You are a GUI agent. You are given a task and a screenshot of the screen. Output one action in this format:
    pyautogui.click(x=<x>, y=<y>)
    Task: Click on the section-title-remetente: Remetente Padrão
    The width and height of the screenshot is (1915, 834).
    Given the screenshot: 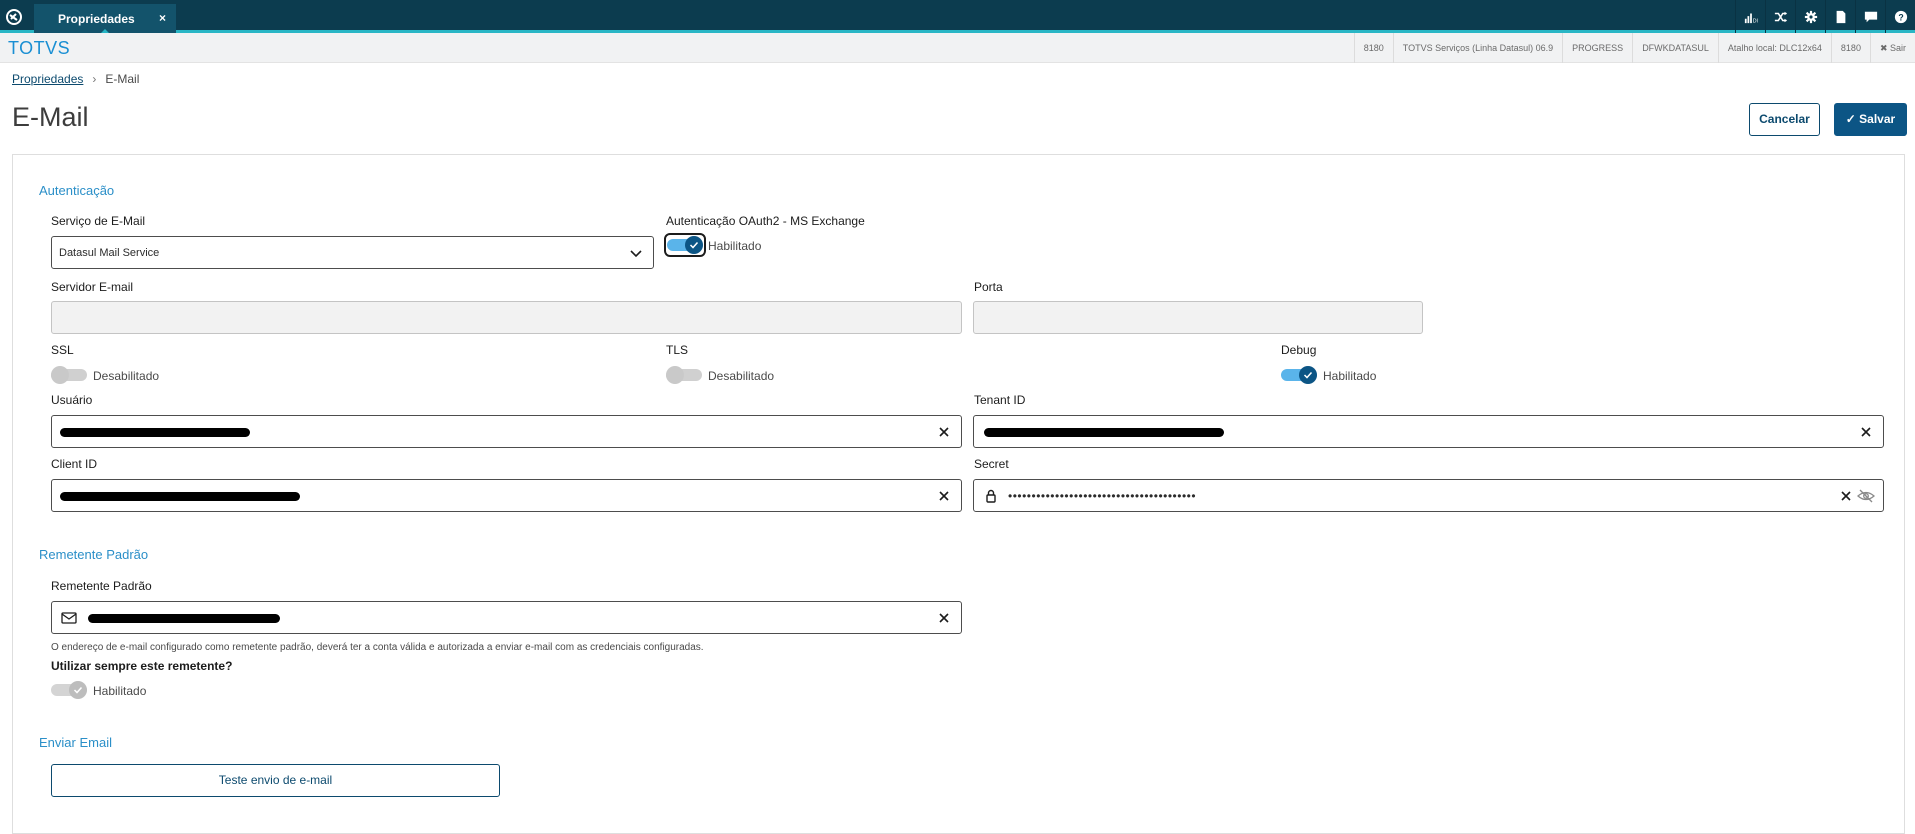 What is the action you would take?
    pyautogui.click(x=94, y=554)
    